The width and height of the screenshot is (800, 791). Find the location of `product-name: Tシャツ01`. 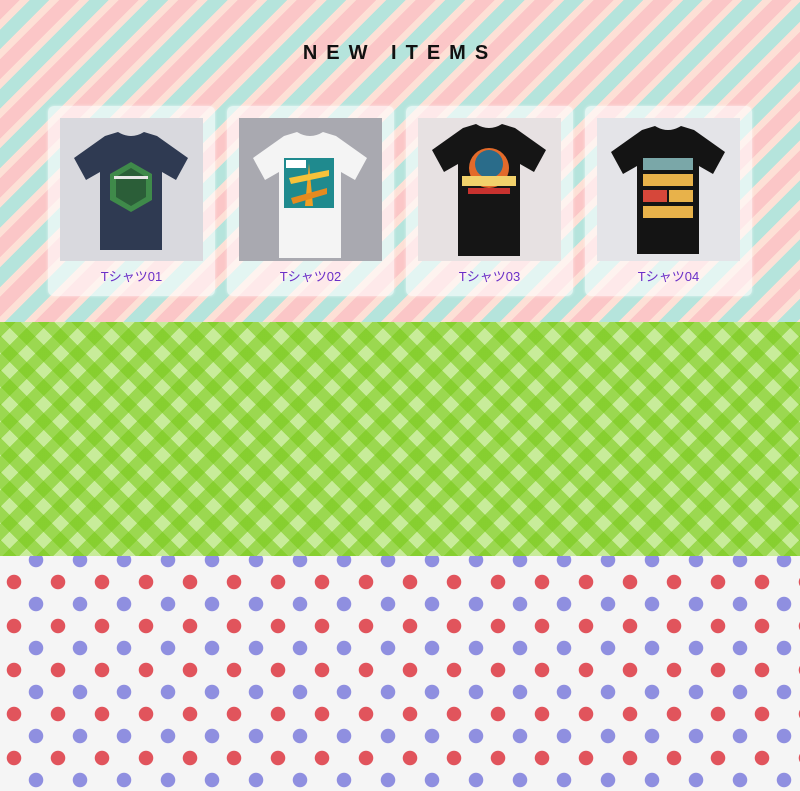

product-name: Tシャツ01 is located at coordinates (131, 275).